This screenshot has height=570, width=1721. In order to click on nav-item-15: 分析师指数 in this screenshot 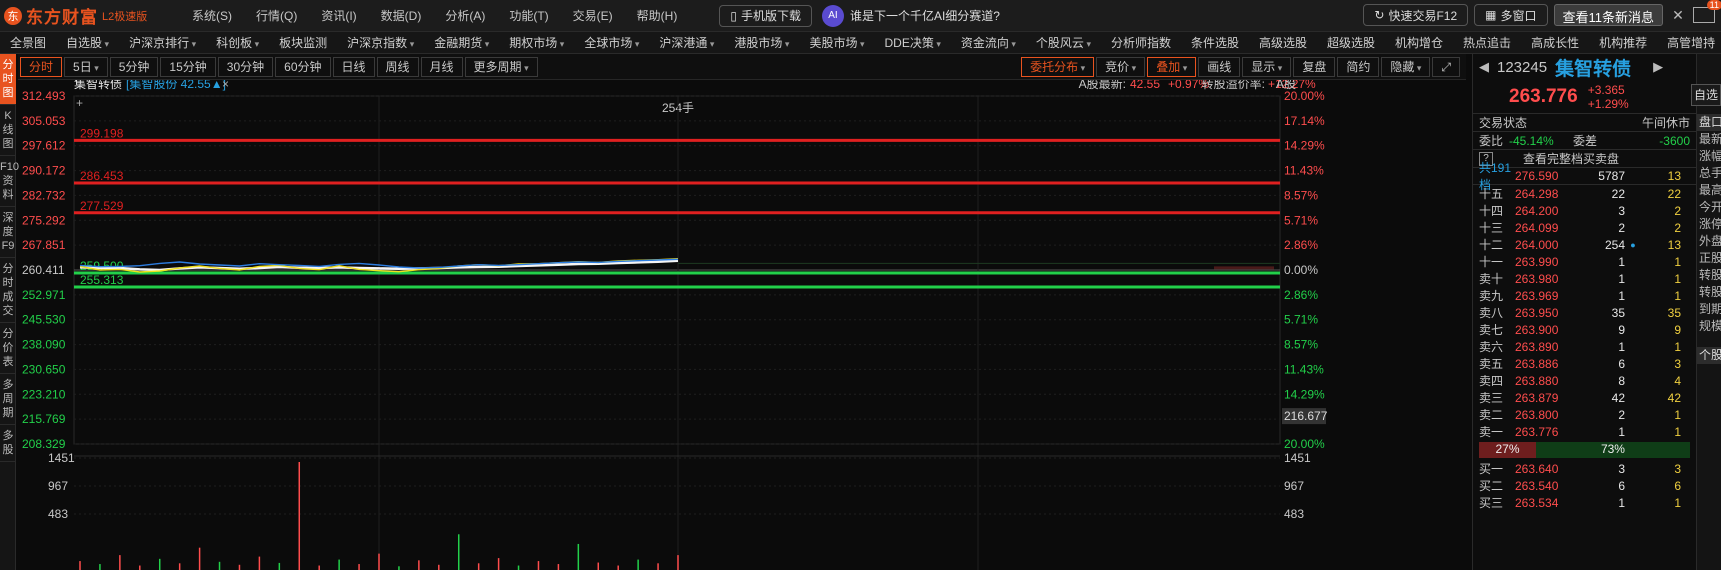, I will do `click(1141, 42)`.